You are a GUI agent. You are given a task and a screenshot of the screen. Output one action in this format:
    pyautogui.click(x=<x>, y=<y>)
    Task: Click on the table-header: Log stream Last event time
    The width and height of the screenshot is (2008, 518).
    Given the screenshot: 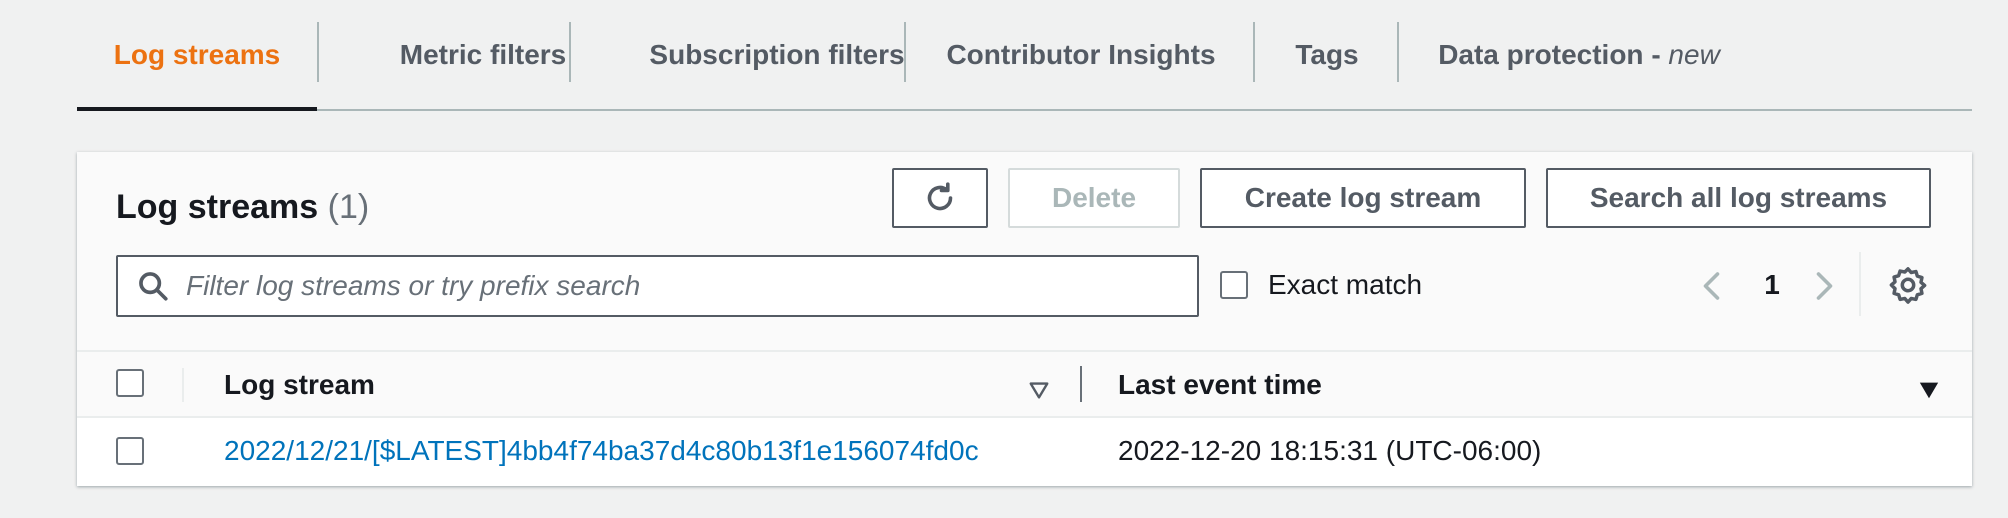 What is the action you would take?
    pyautogui.click(x=1024, y=384)
    